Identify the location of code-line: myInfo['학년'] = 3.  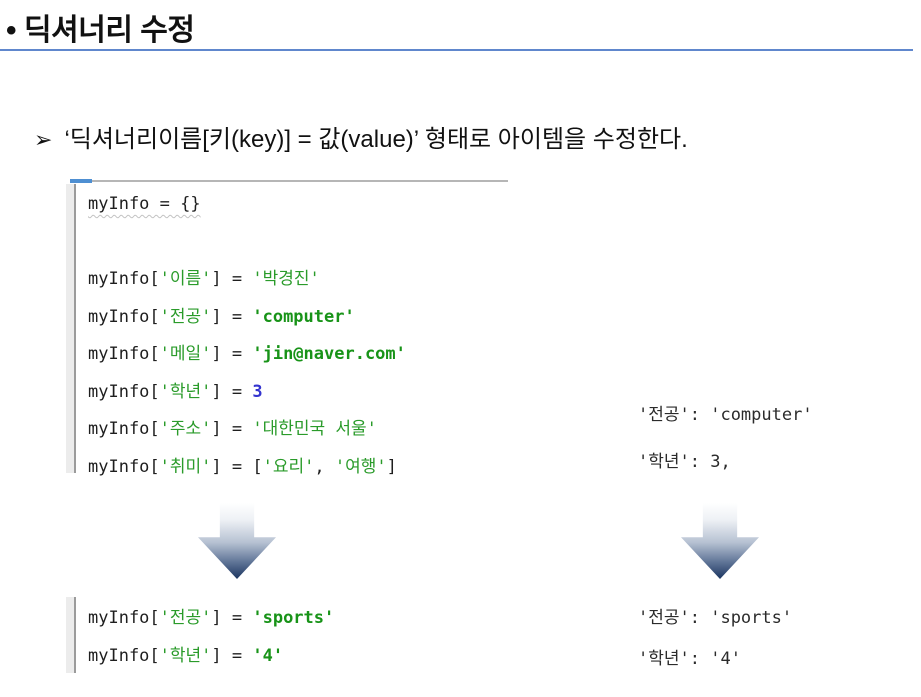
(247, 393).